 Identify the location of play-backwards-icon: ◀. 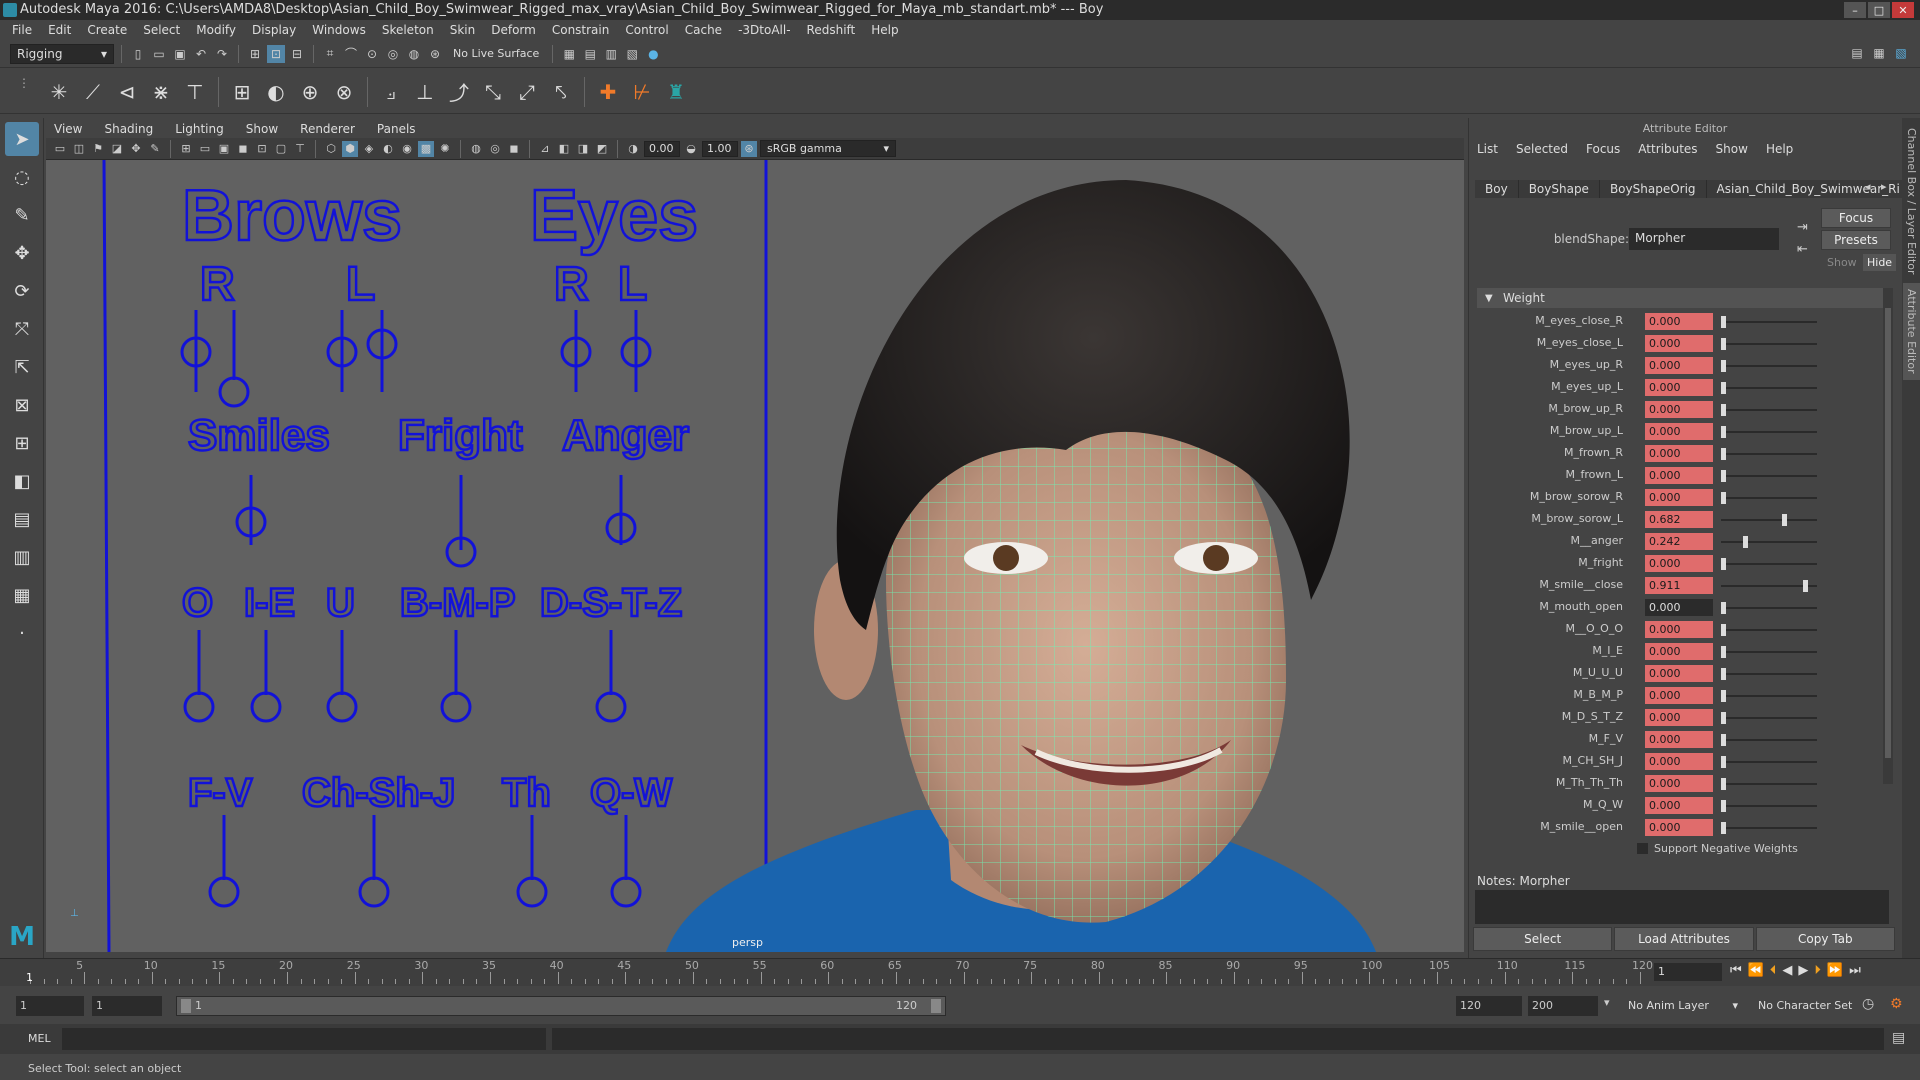
(1787, 970).